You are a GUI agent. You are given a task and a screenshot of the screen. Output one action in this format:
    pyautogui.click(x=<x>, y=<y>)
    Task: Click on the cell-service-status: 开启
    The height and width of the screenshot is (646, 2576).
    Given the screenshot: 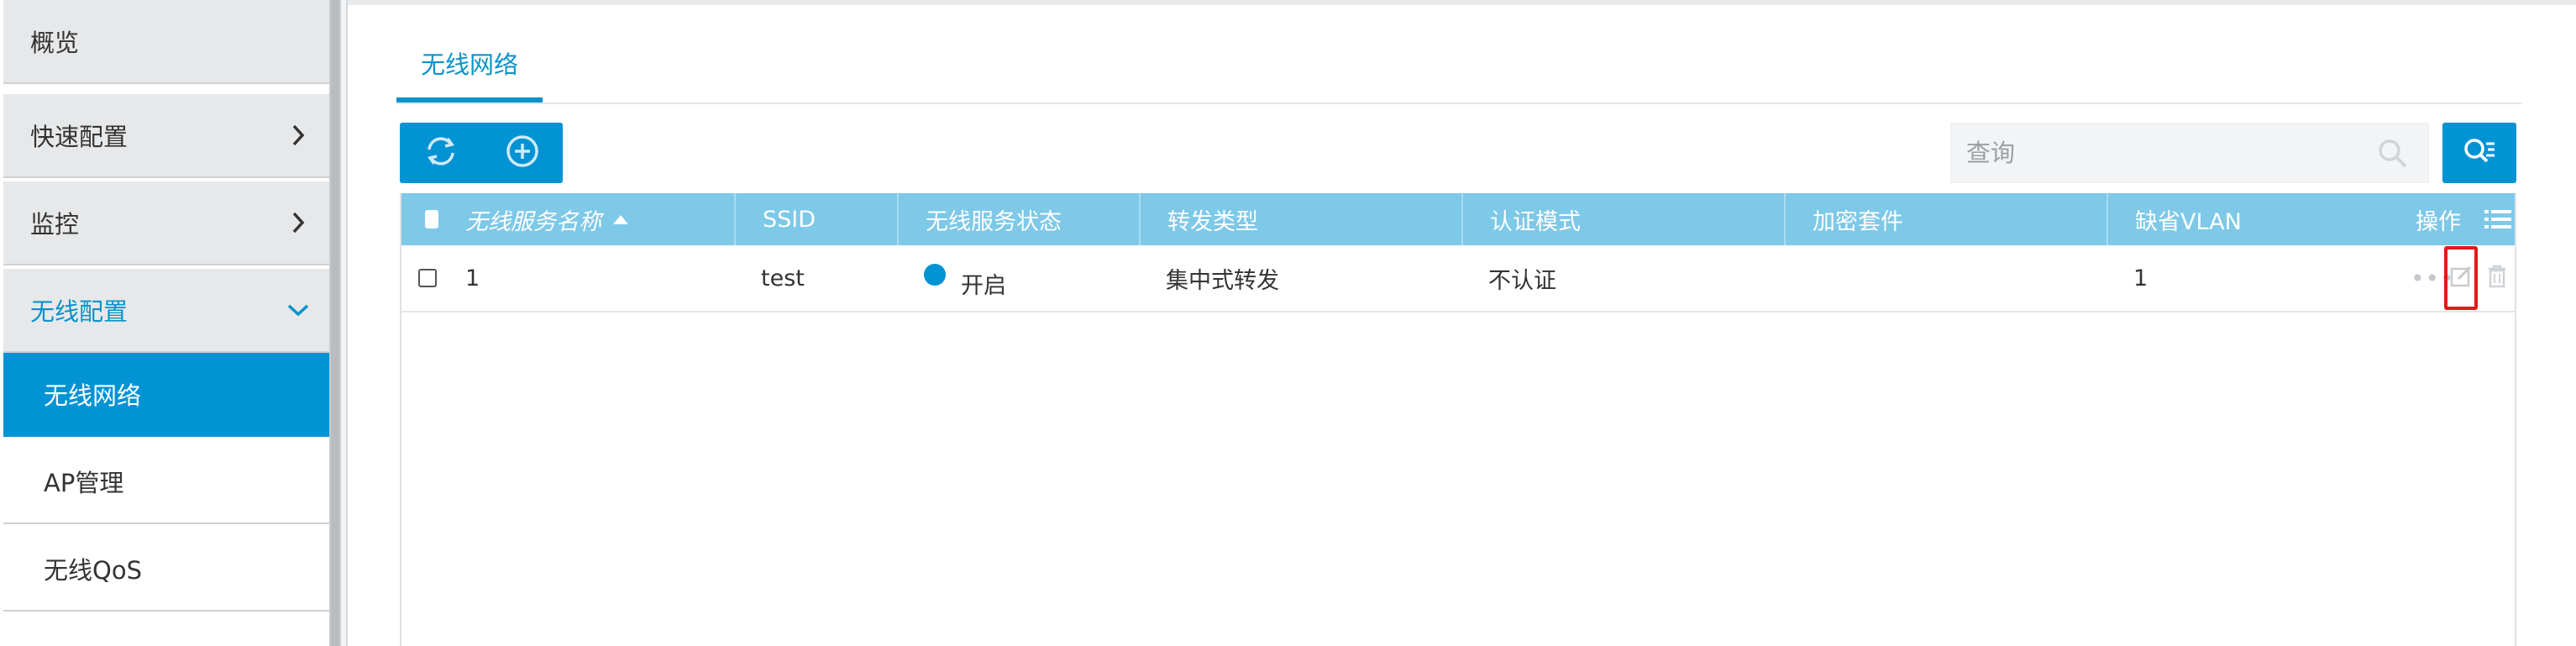 What is the action you would take?
    pyautogui.click(x=1018, y=278)
    